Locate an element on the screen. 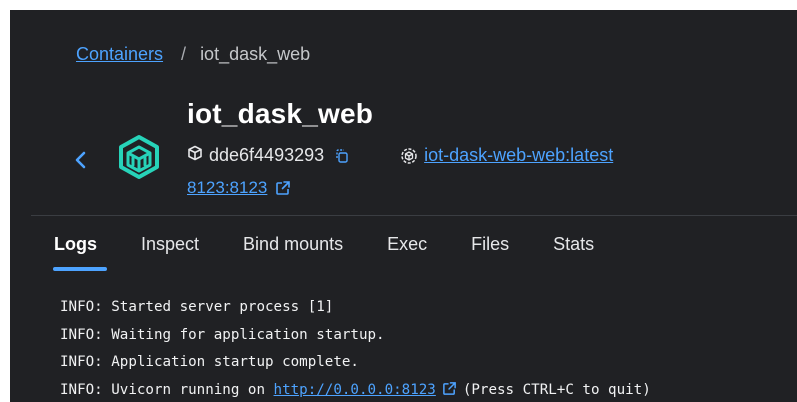  tab-stats: Stats is located at coordinates (573, 249).